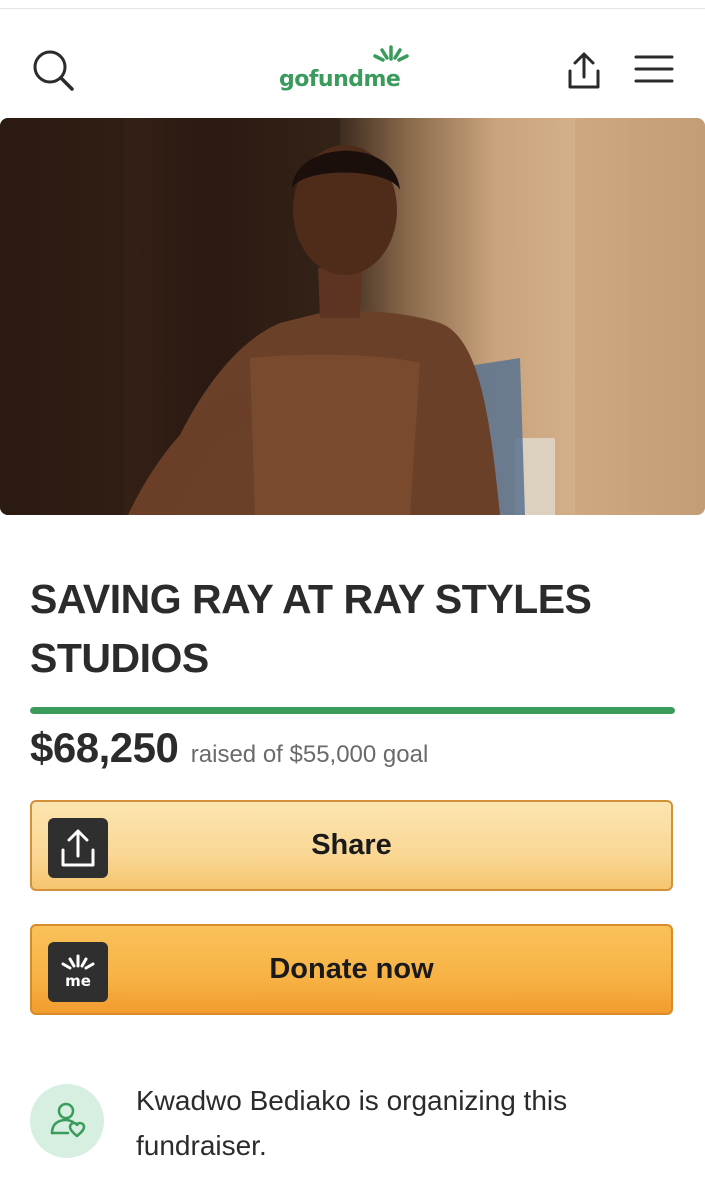 This screenshot has width=705, height=1200. Describe the element at coordinates (340, 79) in the screenshot. I see `logo-text: gofundme` at that location.